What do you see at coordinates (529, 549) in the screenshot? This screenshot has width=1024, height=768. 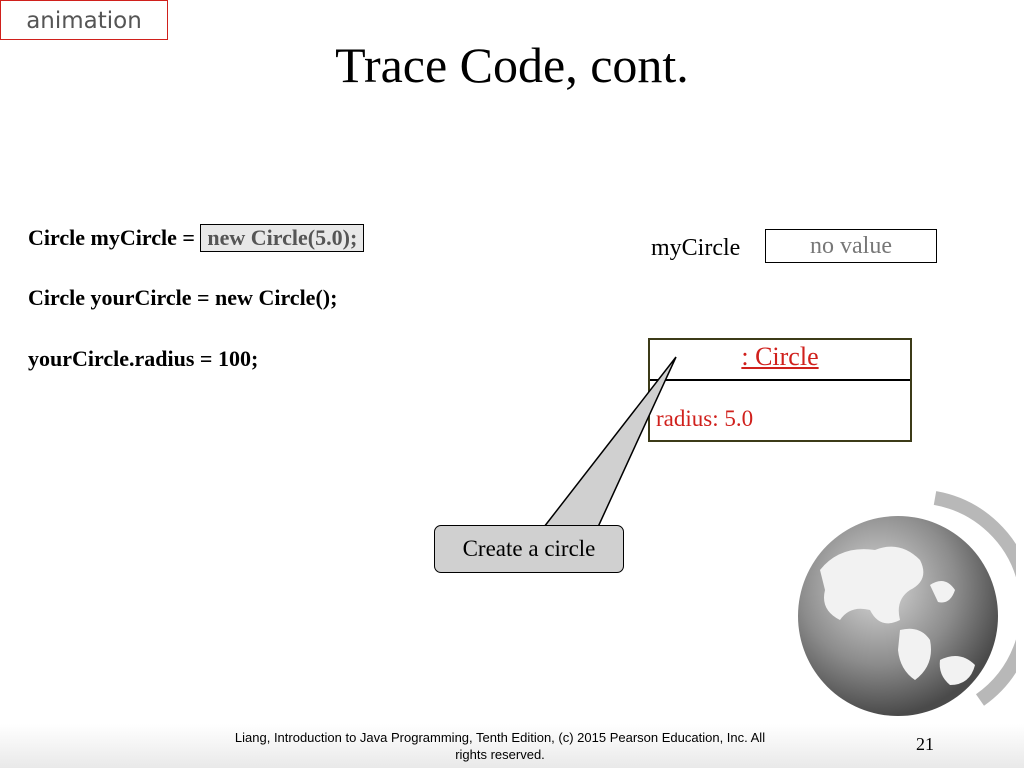 I see `callout-box: Create a circle` at bounding box center [529, 549].